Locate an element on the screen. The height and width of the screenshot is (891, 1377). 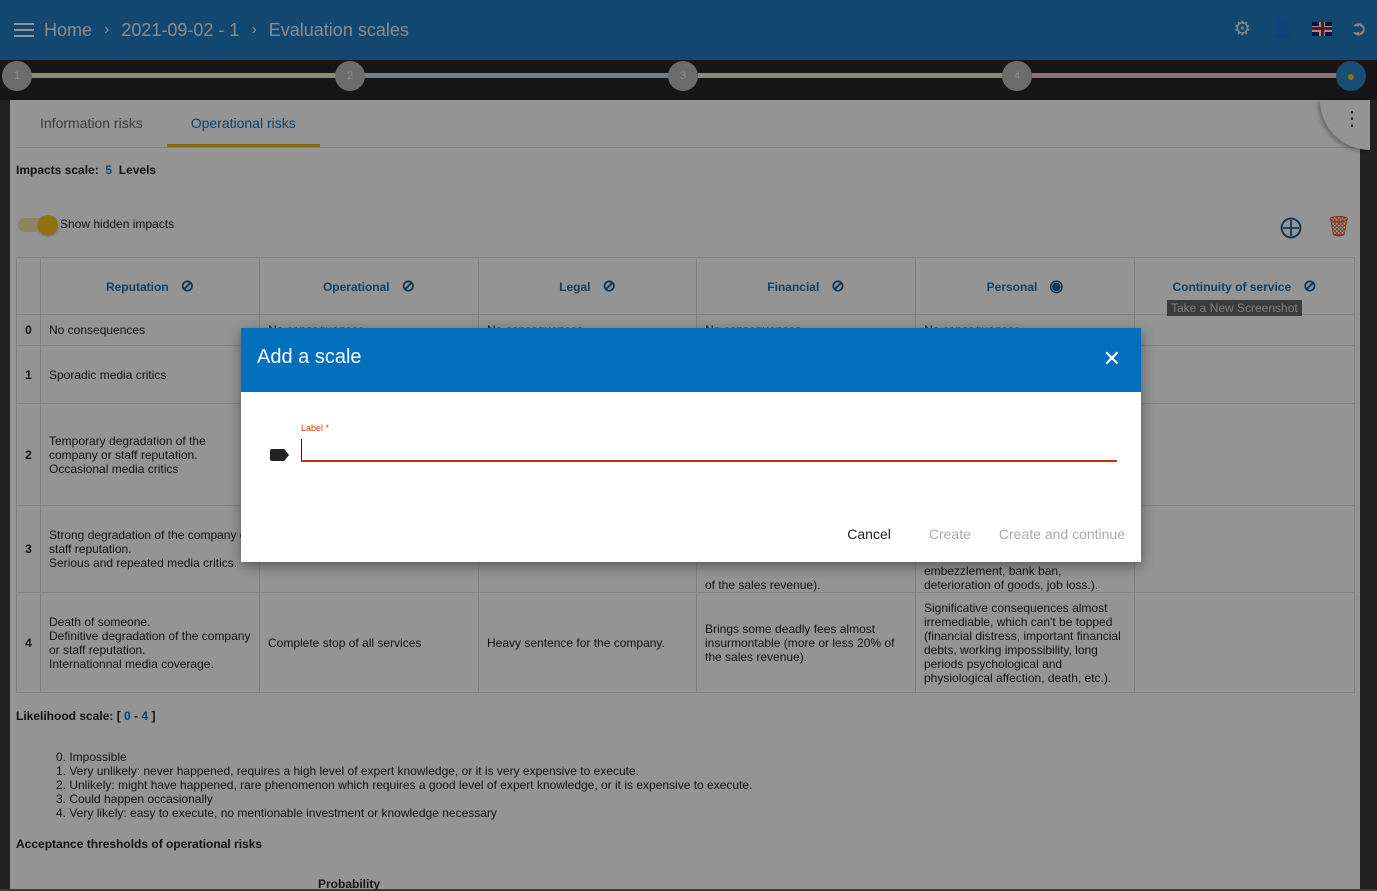
close-icon: ✕ is located at coordinates (1112, 359).